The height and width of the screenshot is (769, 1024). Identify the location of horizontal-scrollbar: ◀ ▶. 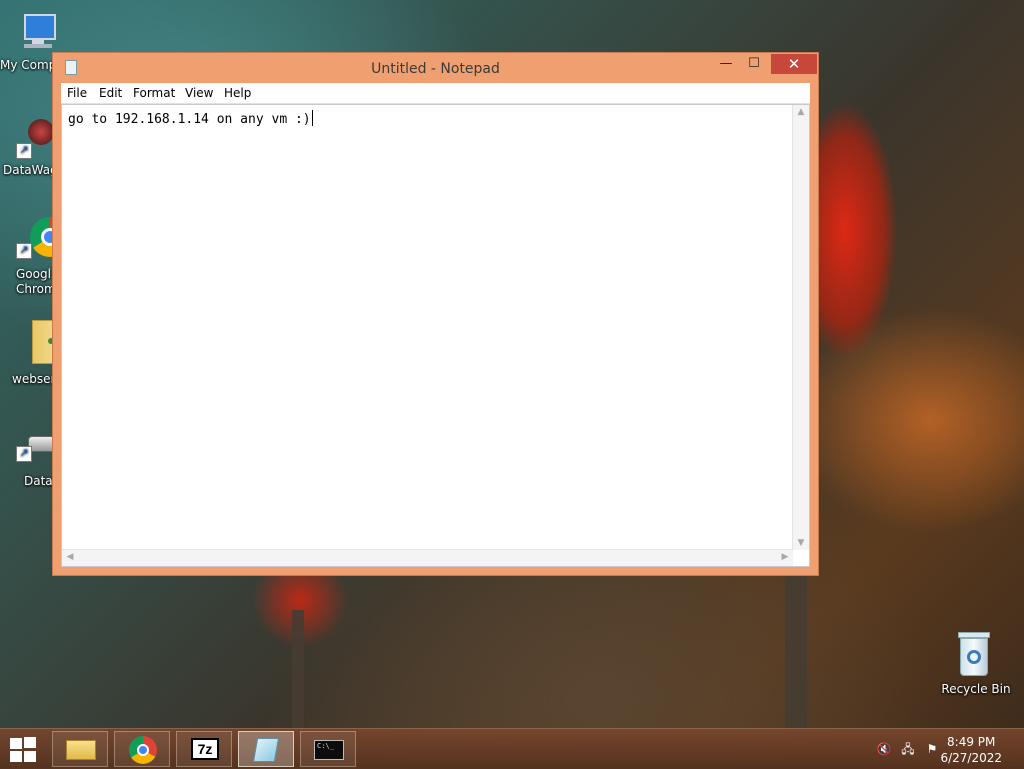
(427, 557).